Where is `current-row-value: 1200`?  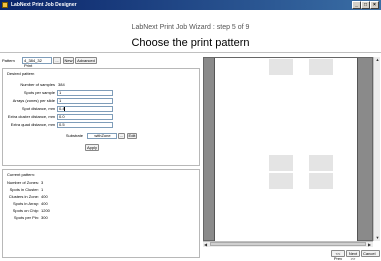 current-row-value: 1200 is located at coordinates (45, 210).